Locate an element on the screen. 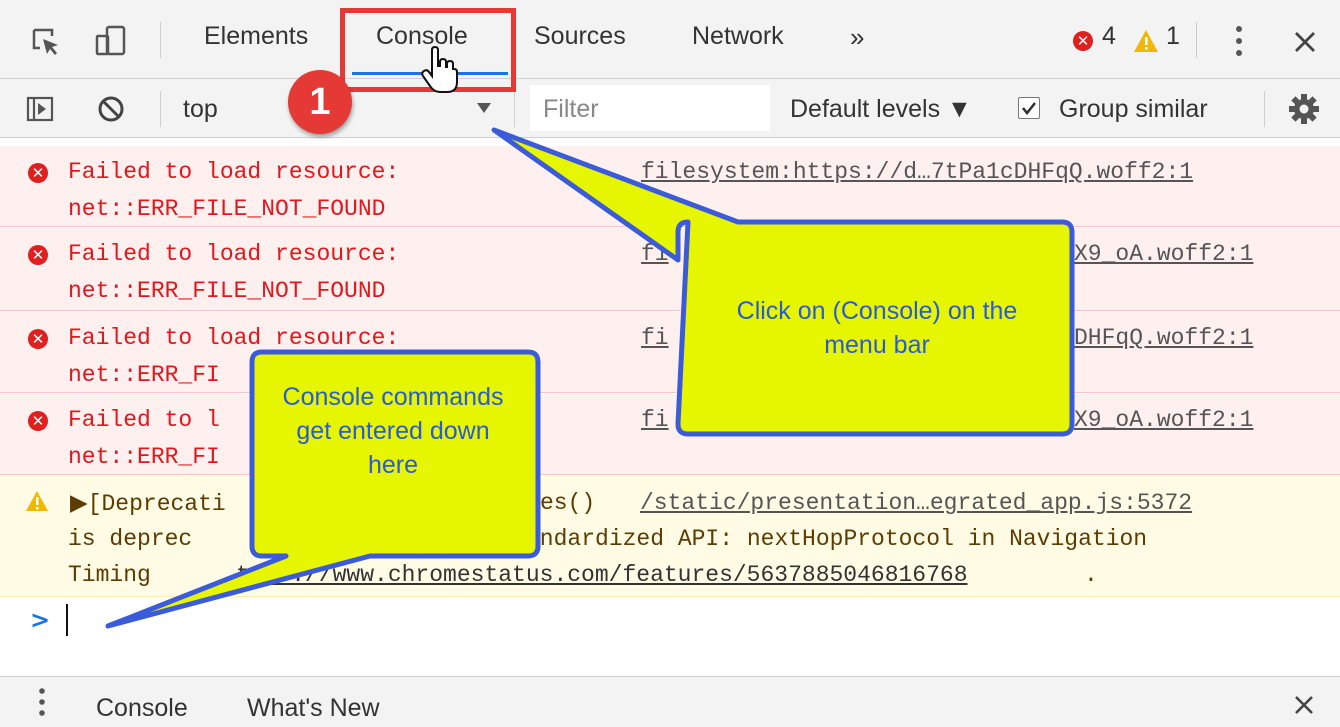 Image resolution: width=1340 pixels, height=727 pixels. input-callout-text: Console commands get entered down here is located at coordinates (393, 431).